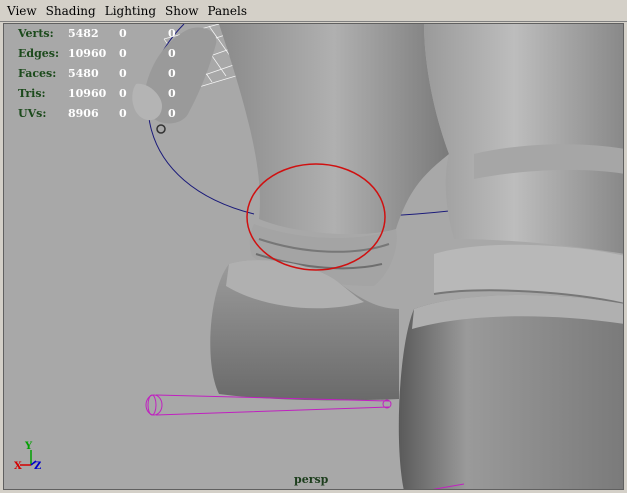 The height and width of the screenshot is (493, 627). I want to click on hud-label: Faces:, so click(37, 73).